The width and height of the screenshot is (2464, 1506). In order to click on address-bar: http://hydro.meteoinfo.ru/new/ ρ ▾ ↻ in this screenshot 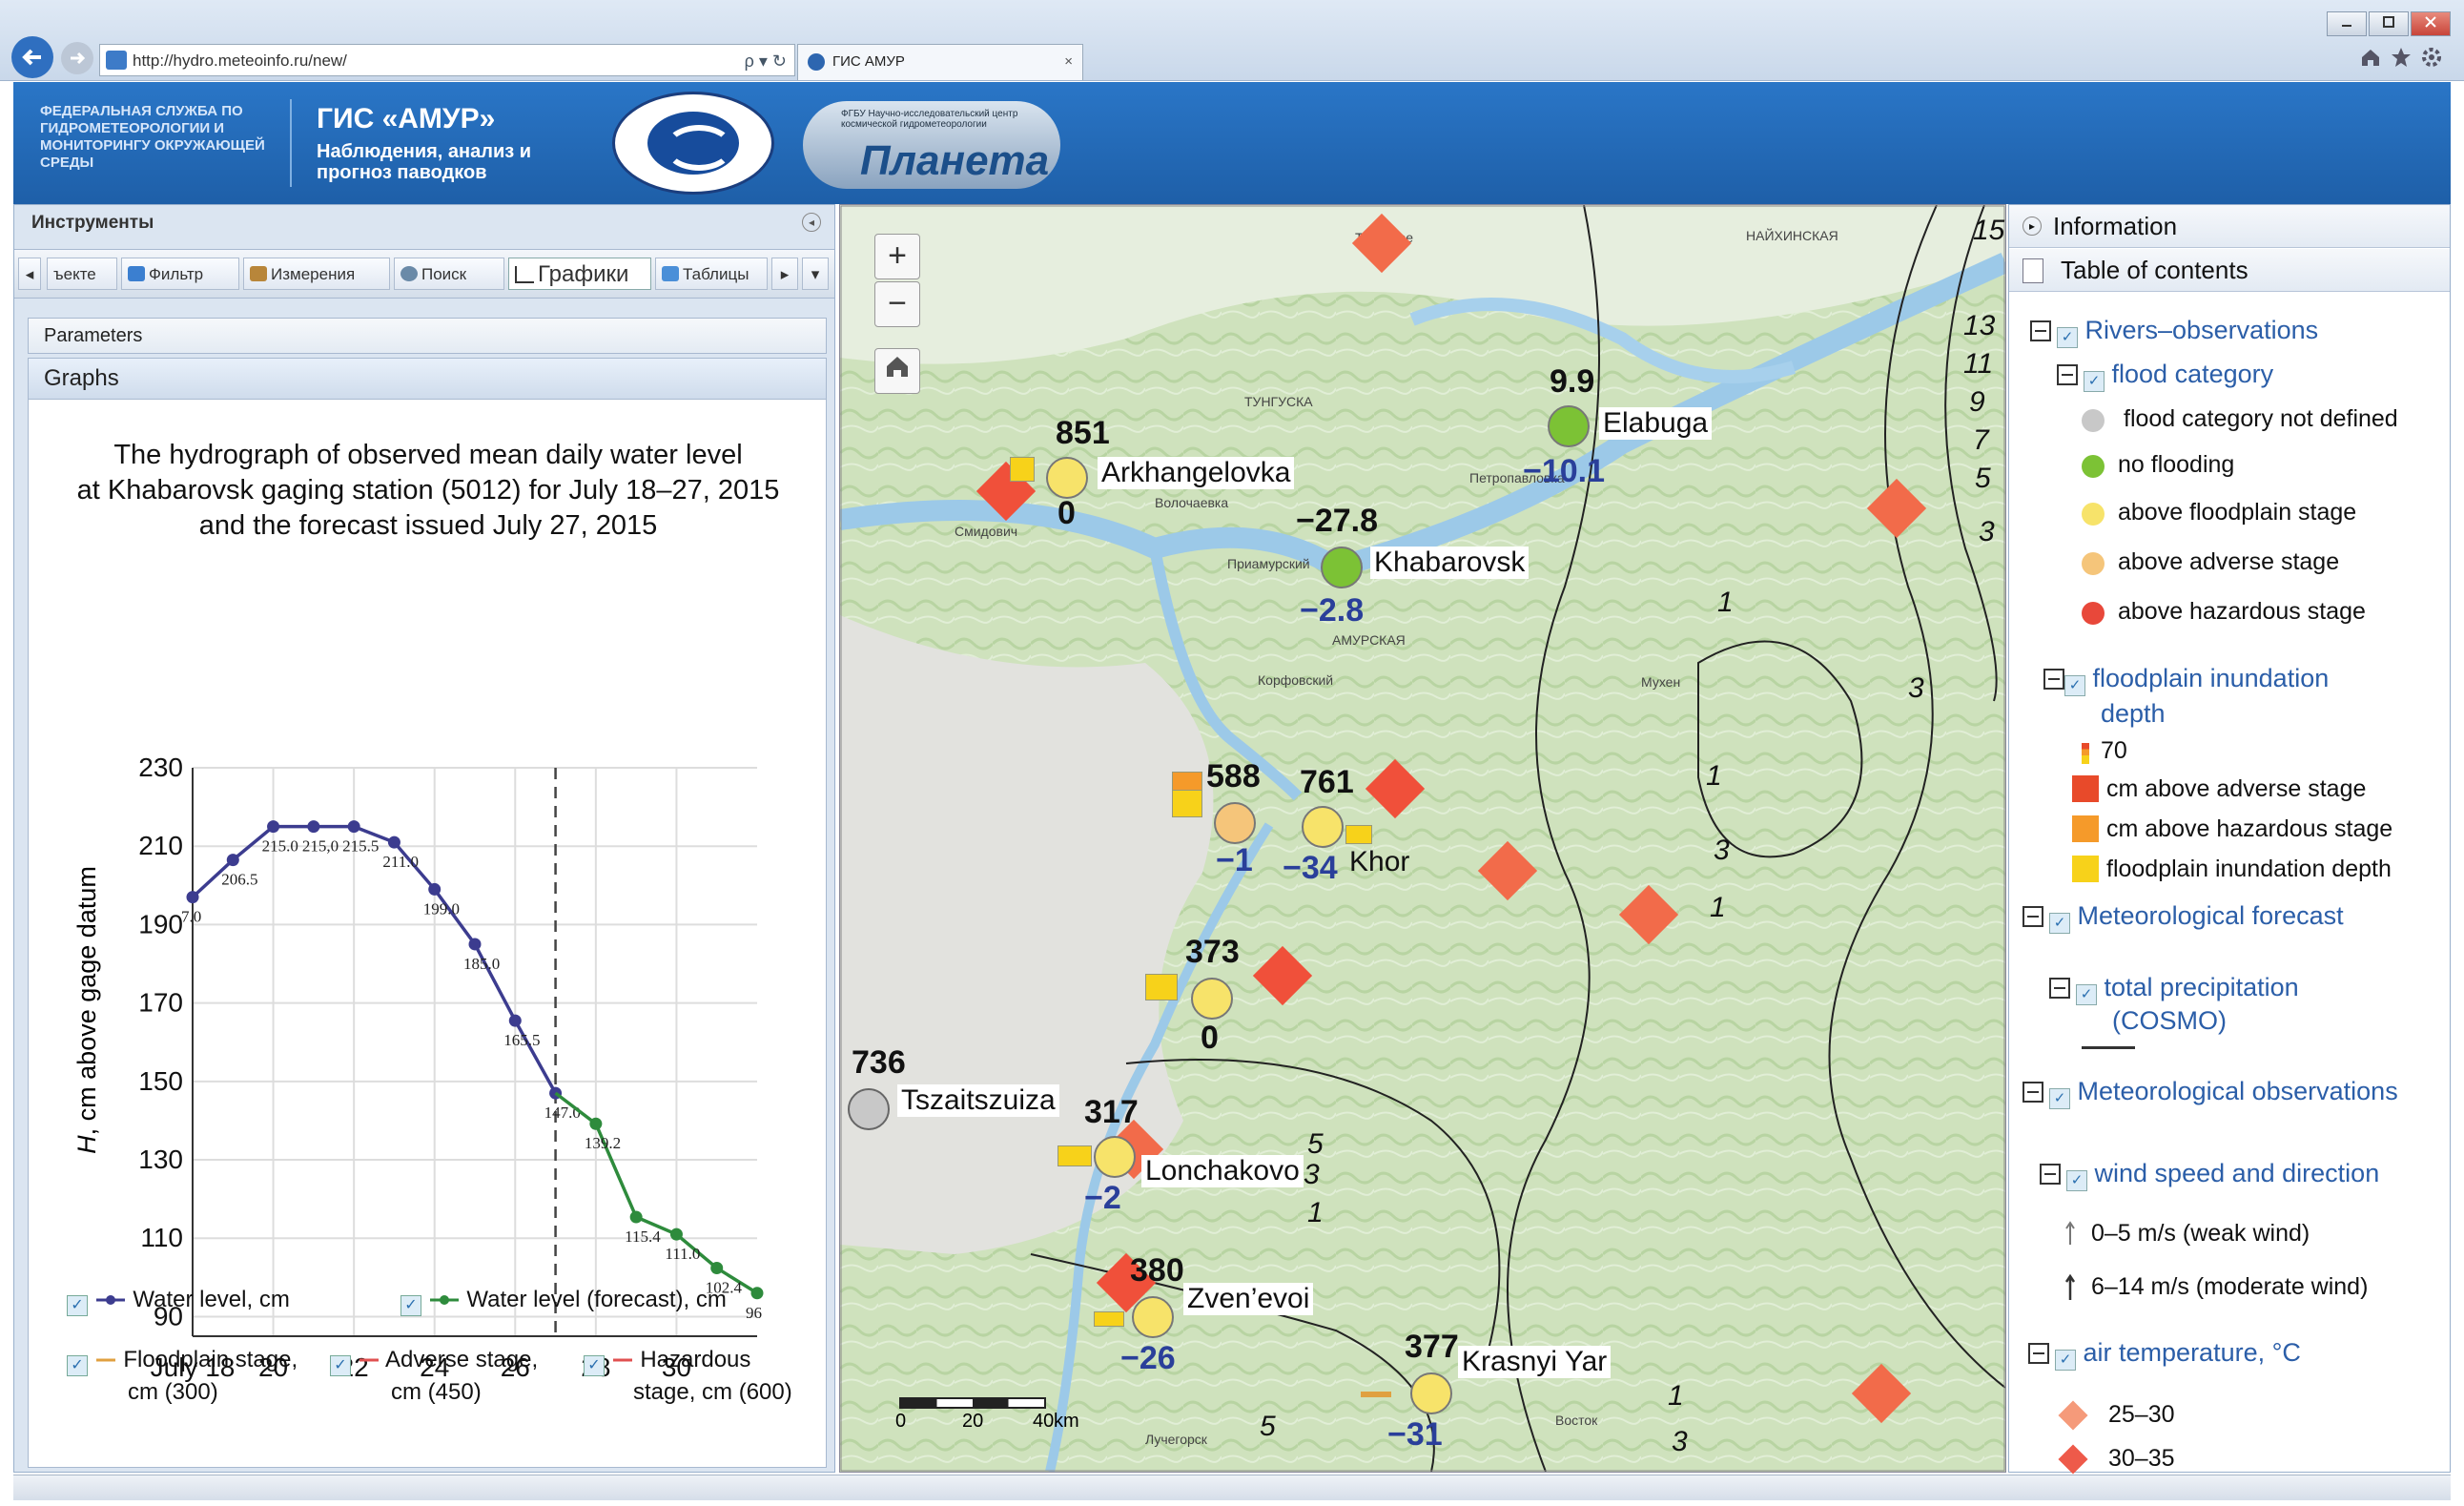, I will do `click(447, 60)`.